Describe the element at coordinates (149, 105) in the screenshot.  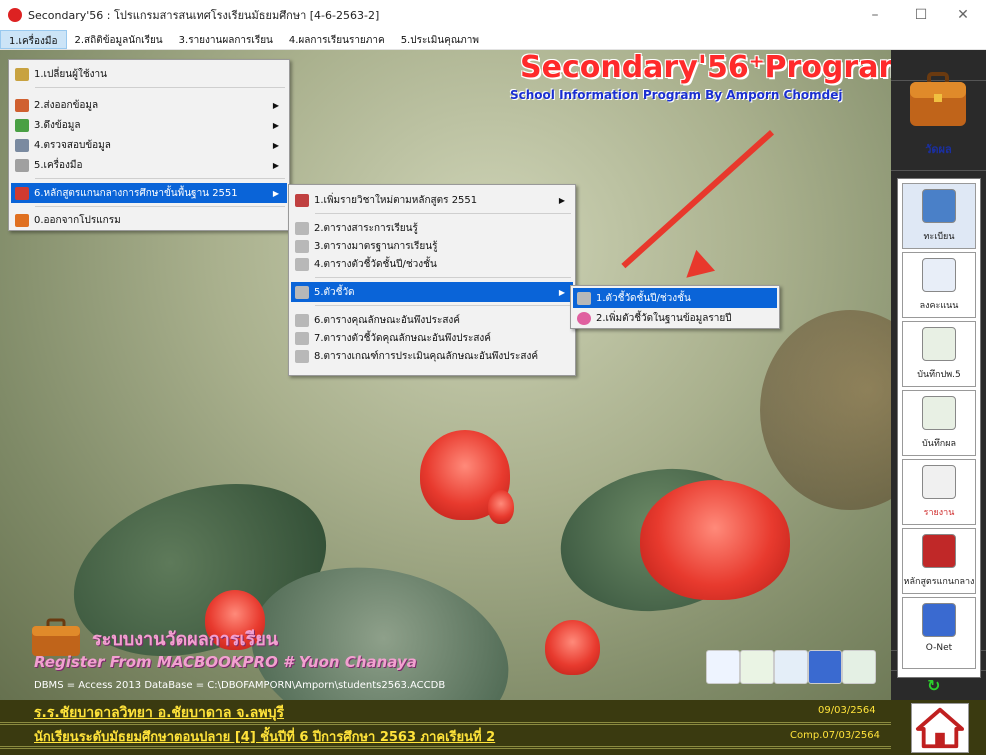
I see `menu-item-export: 2.ส่งออกข้อมูล ▶` at that location.